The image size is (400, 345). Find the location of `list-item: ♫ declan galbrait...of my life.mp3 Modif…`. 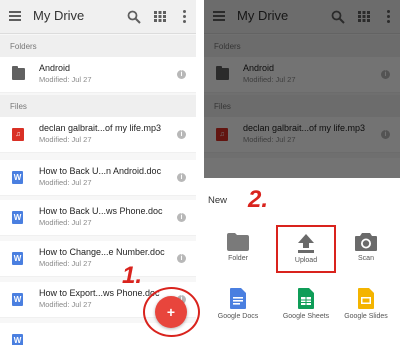

list-item: ♫ declan galbrait...of my life.mp3 Modif… is located at coordinates (98, 135).